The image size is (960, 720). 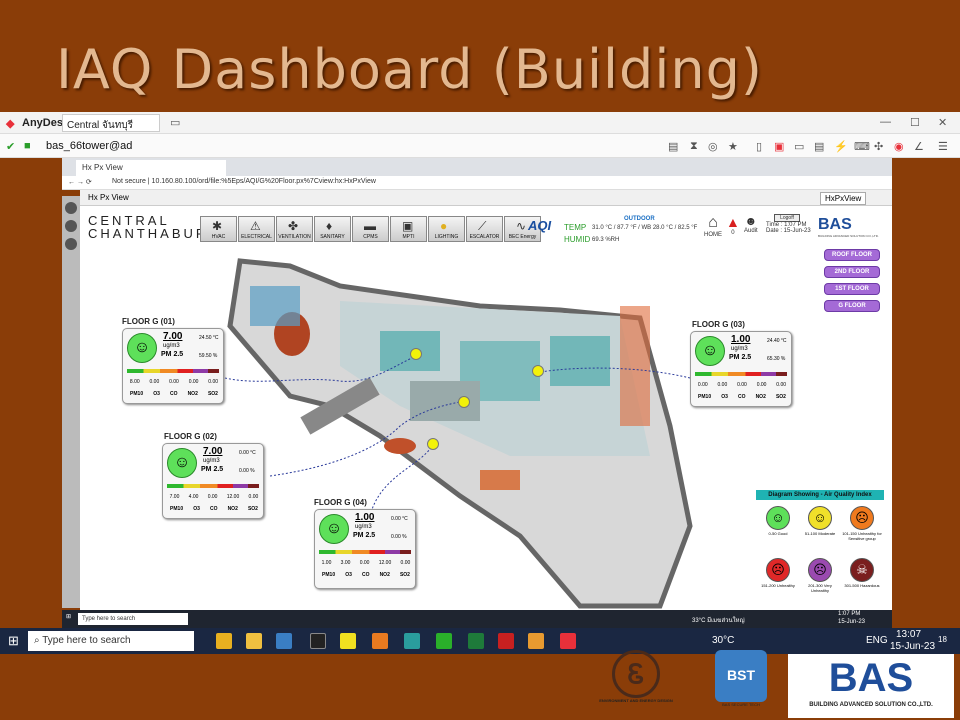 I want to click on chrome-icon, so click(x=224, y=641).